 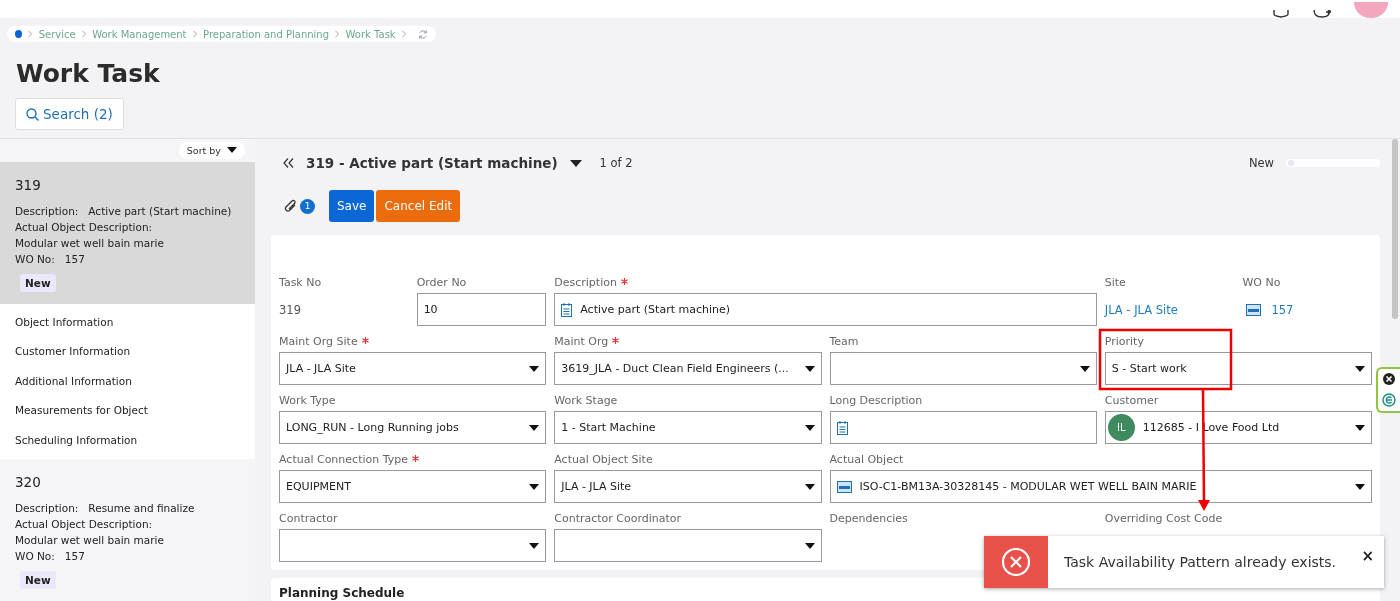 What do you see at coordinates (352, 206) in the screenshot?
I see `action-button: Save` at bounding box center [352, 206].